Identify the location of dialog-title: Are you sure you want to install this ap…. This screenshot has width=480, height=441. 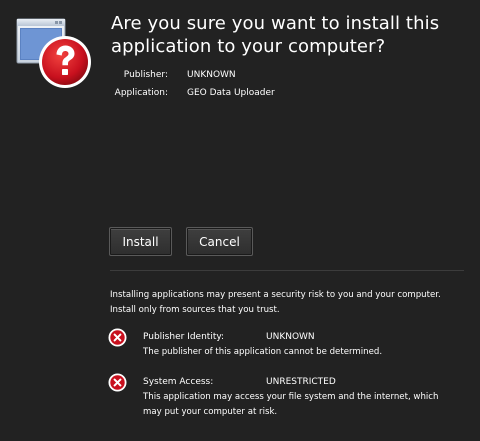
(275, 35).